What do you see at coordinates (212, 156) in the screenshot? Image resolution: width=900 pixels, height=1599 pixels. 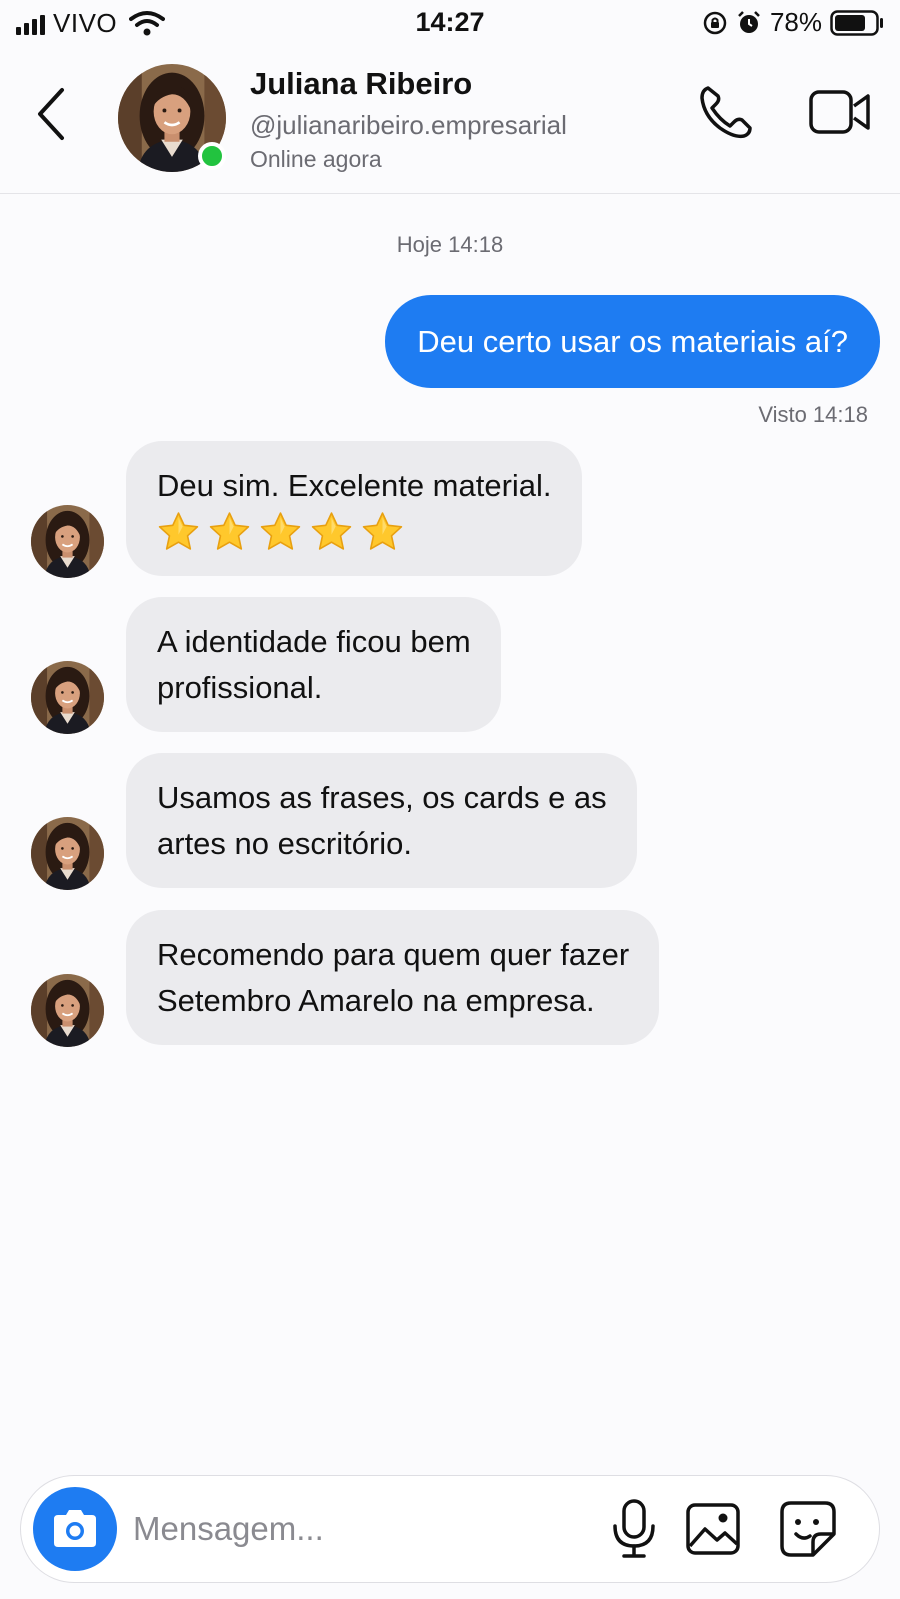 I see `online-indicator` at bounding box center [212, 156].